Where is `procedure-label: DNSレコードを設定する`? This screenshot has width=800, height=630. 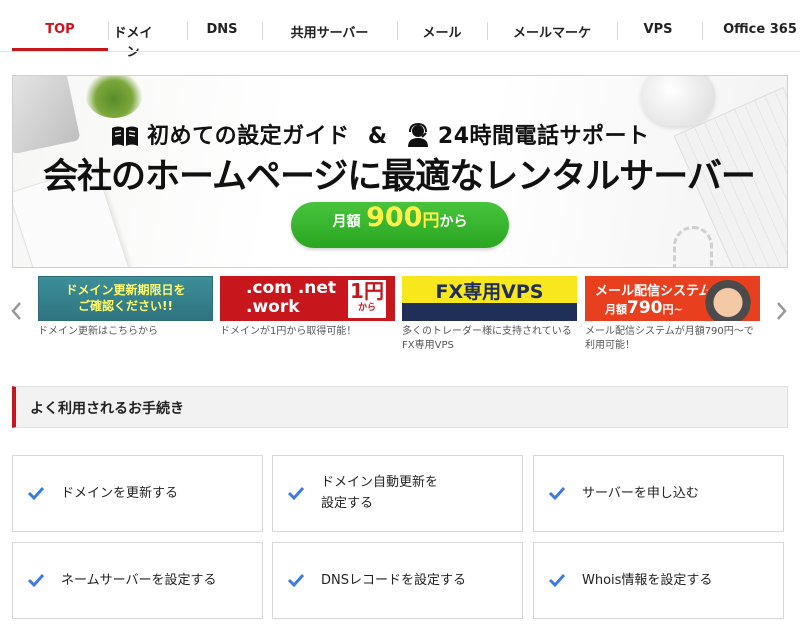
procedure-label: DNSレコードを設定する is located at coordinates (393, 580).